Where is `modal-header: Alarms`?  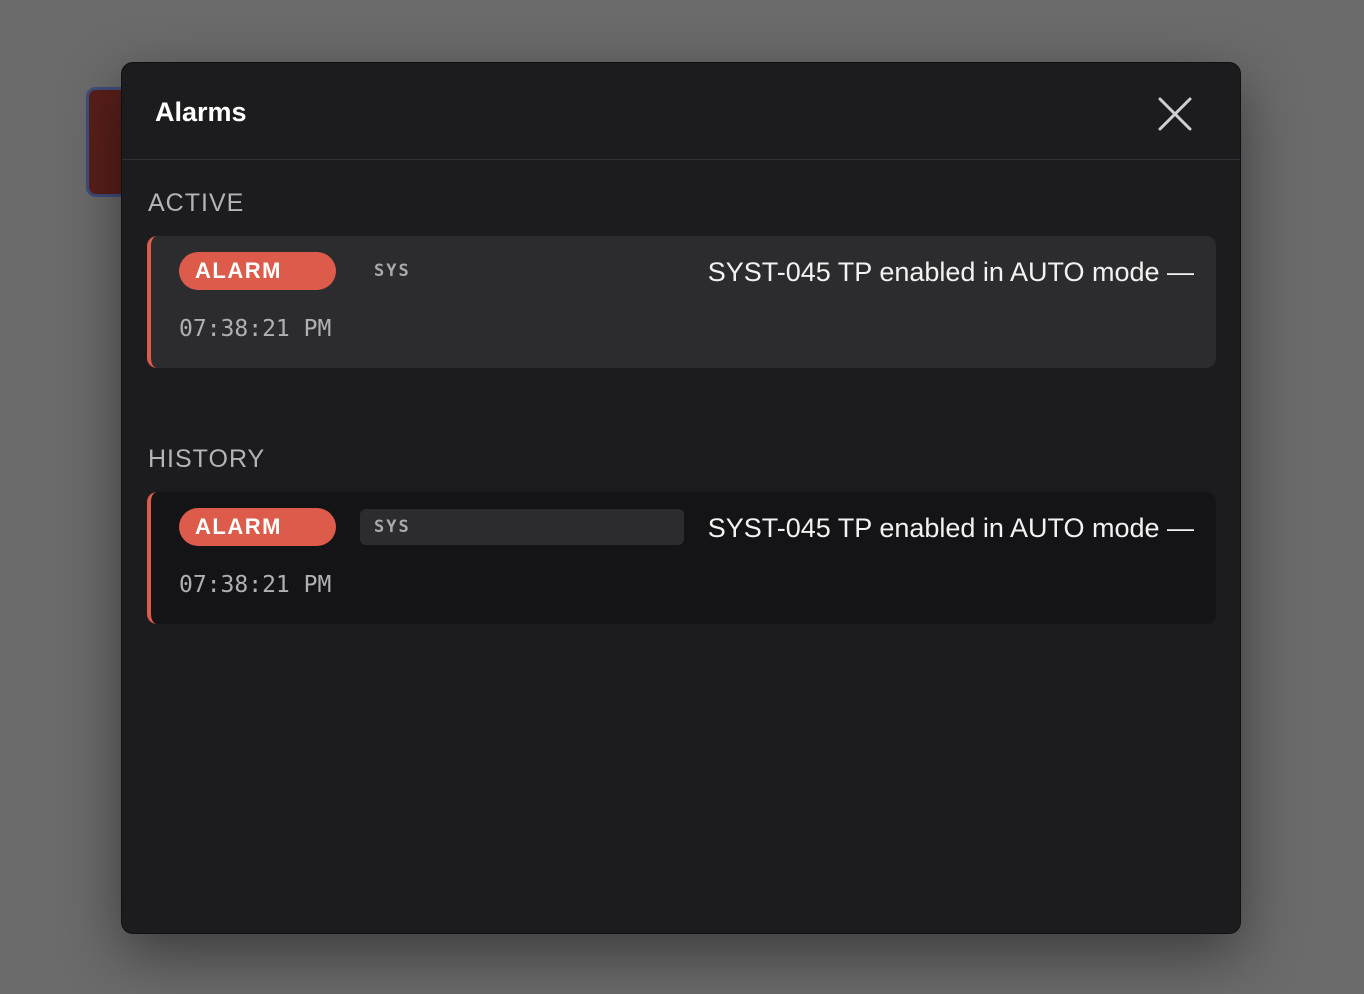 modal-header: Alarms is located at coordinates (681, 111).